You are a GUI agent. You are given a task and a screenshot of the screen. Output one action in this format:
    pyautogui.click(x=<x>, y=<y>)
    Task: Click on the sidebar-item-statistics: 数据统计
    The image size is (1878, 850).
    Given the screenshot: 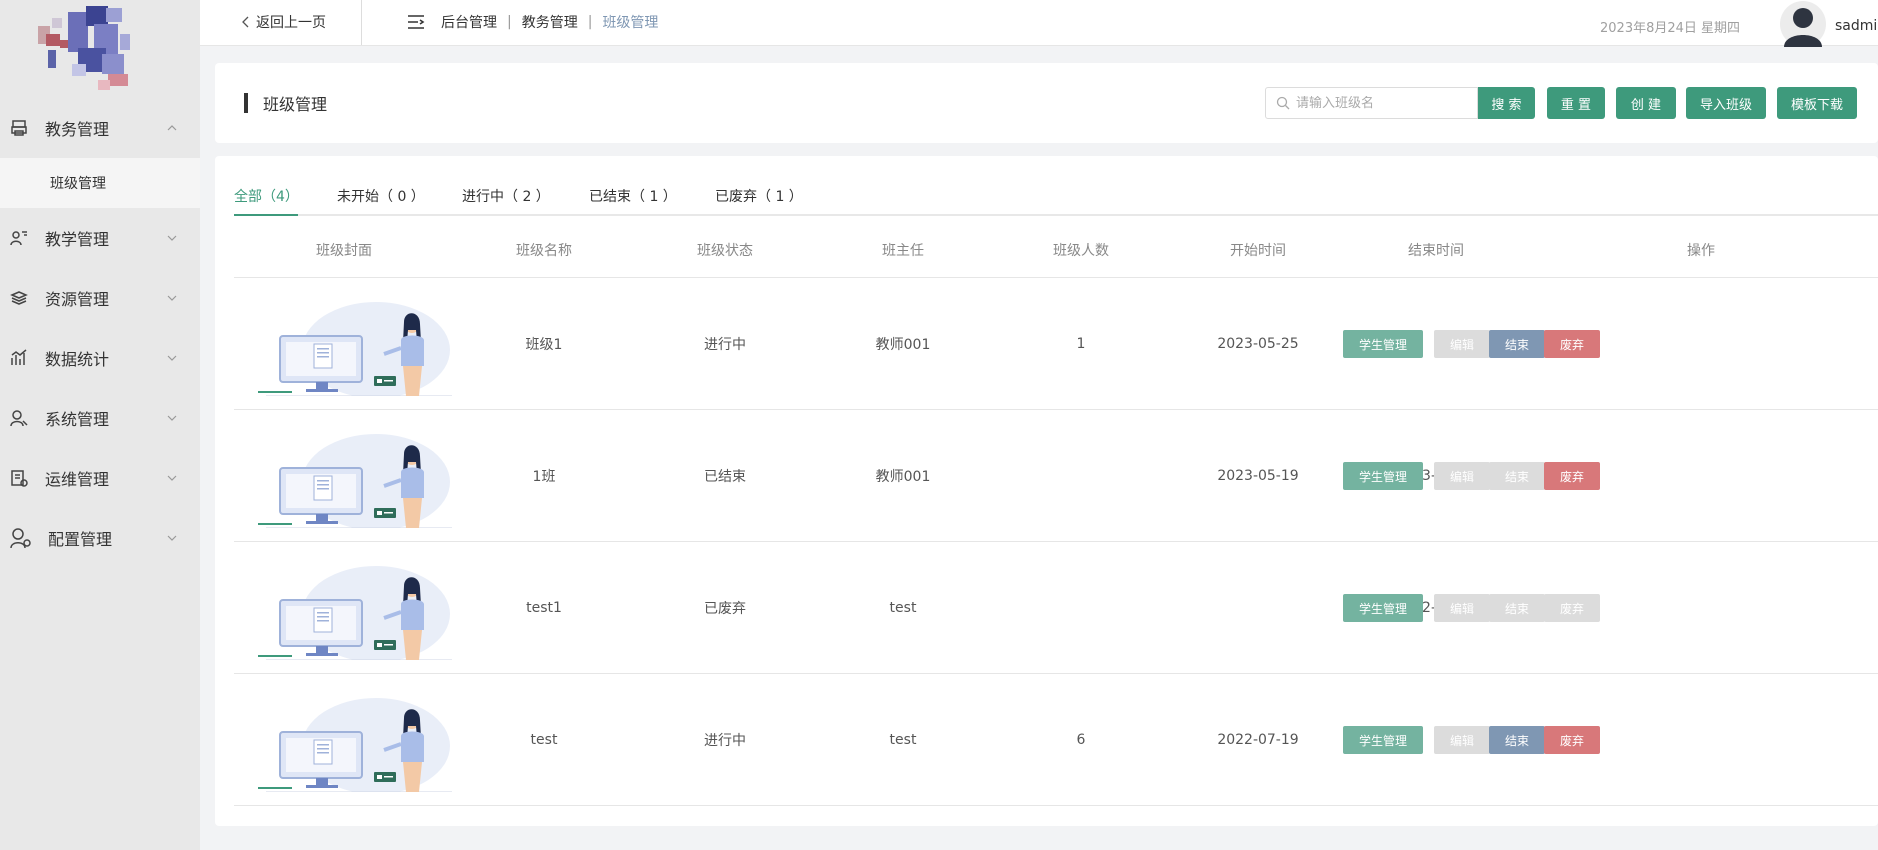 What is the action you would take?
    pyautogui.click(x=100, y=358)
    